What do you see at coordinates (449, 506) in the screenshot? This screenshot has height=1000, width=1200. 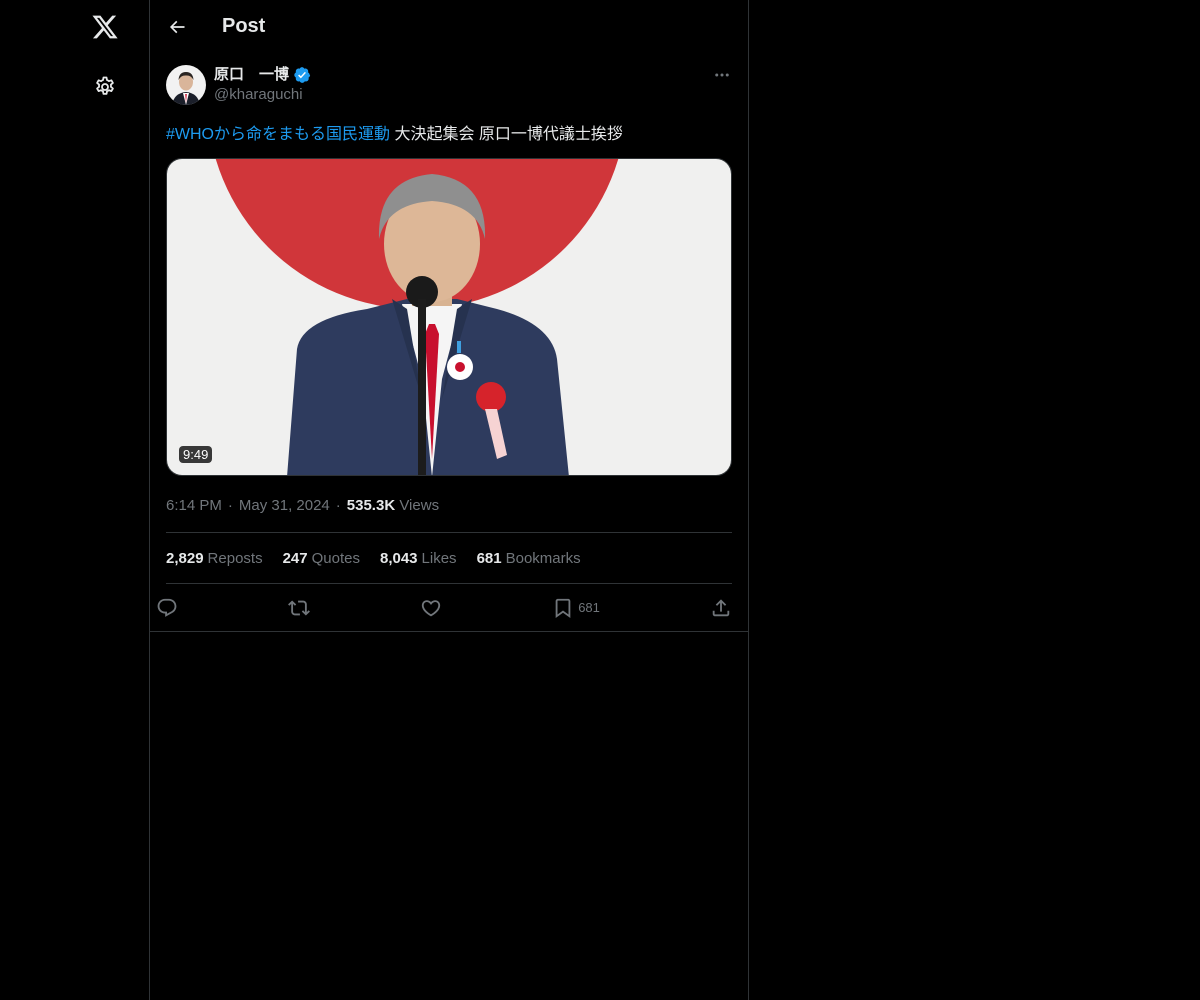 I see `post-metadata: 6:14 PM · May 31, 2024 · 535.3K Views` at bounding box center [449, 506].